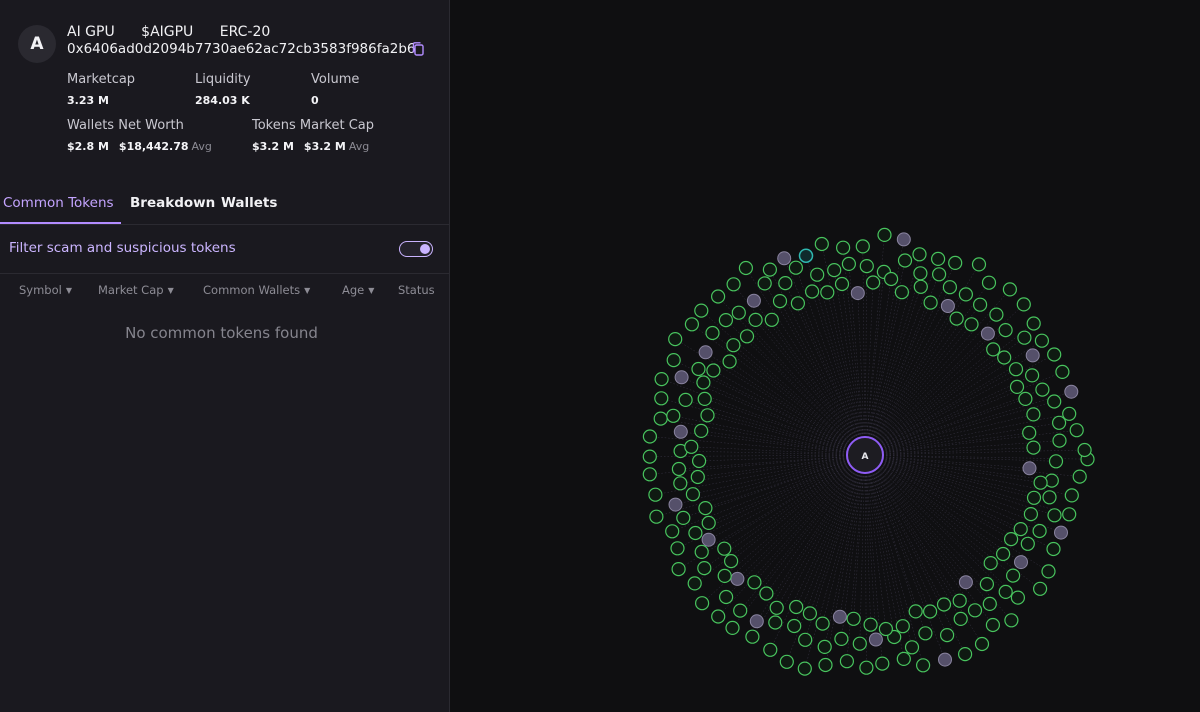 This screenshot has width=1200, height=712. What do you see at coordinates (136, 290) in the screenshot?
I see `column-header-market-cap: Market Cap ▼` at bounding box center [136, 290].